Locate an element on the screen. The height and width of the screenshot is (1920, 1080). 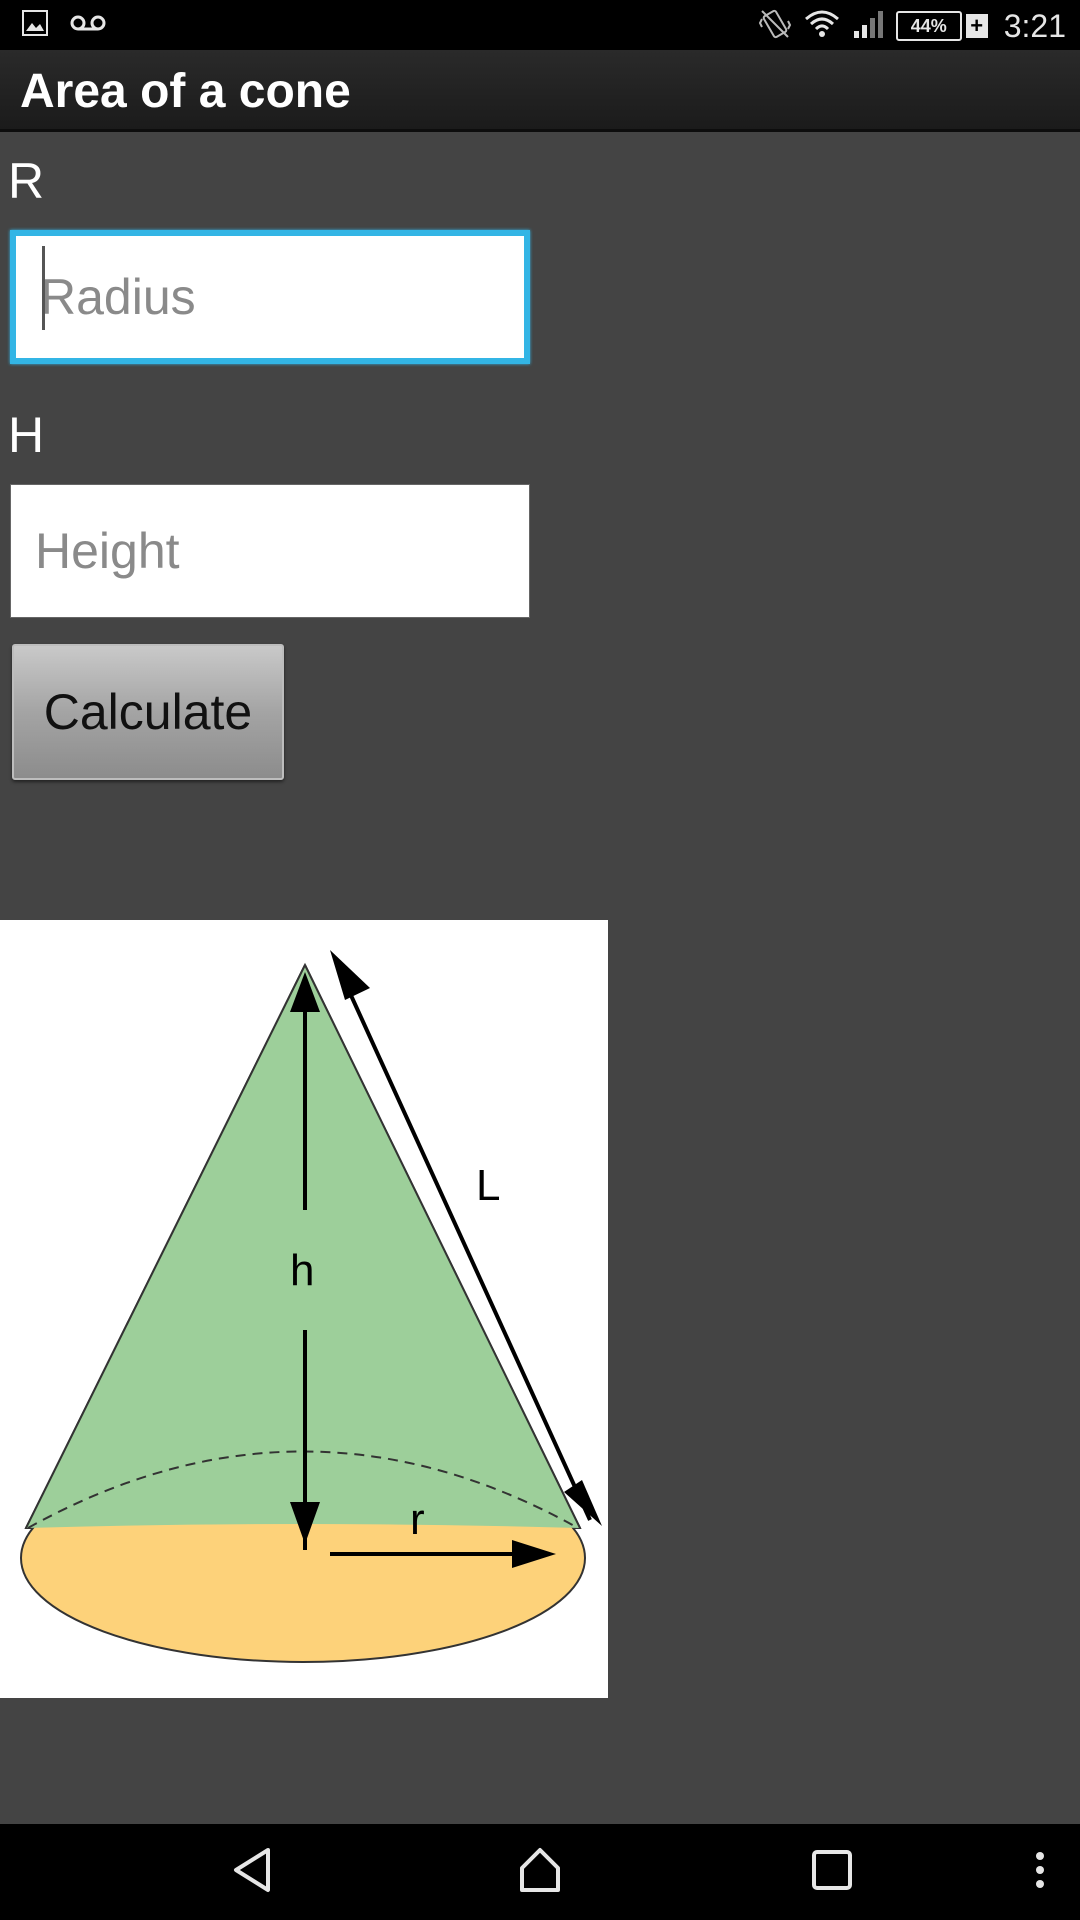
back-icon is located at coordinates (252, 1872).